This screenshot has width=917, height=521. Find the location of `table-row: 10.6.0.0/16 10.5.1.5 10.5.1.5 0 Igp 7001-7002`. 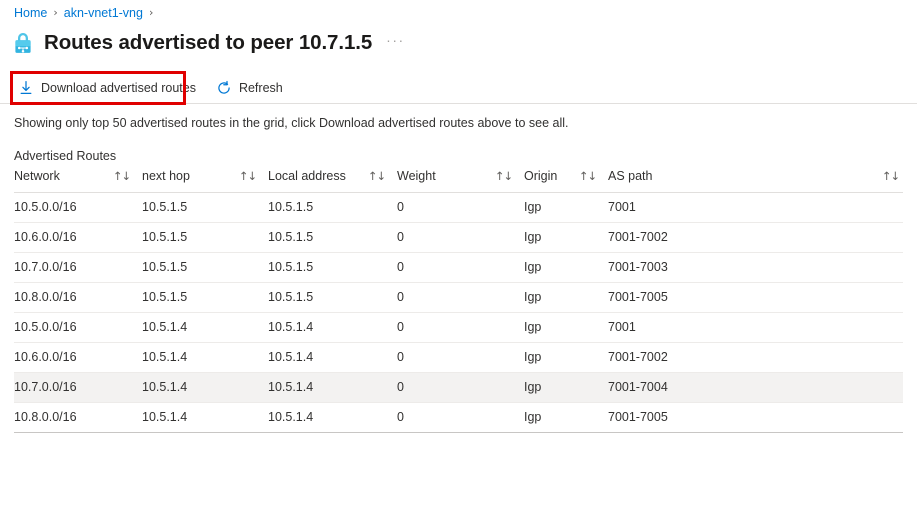

table-row: 10.6.0.0/16 10.5.1.5 10.5.1.5 0 Igp 7001-7002 is located at coordinates (458, 237).